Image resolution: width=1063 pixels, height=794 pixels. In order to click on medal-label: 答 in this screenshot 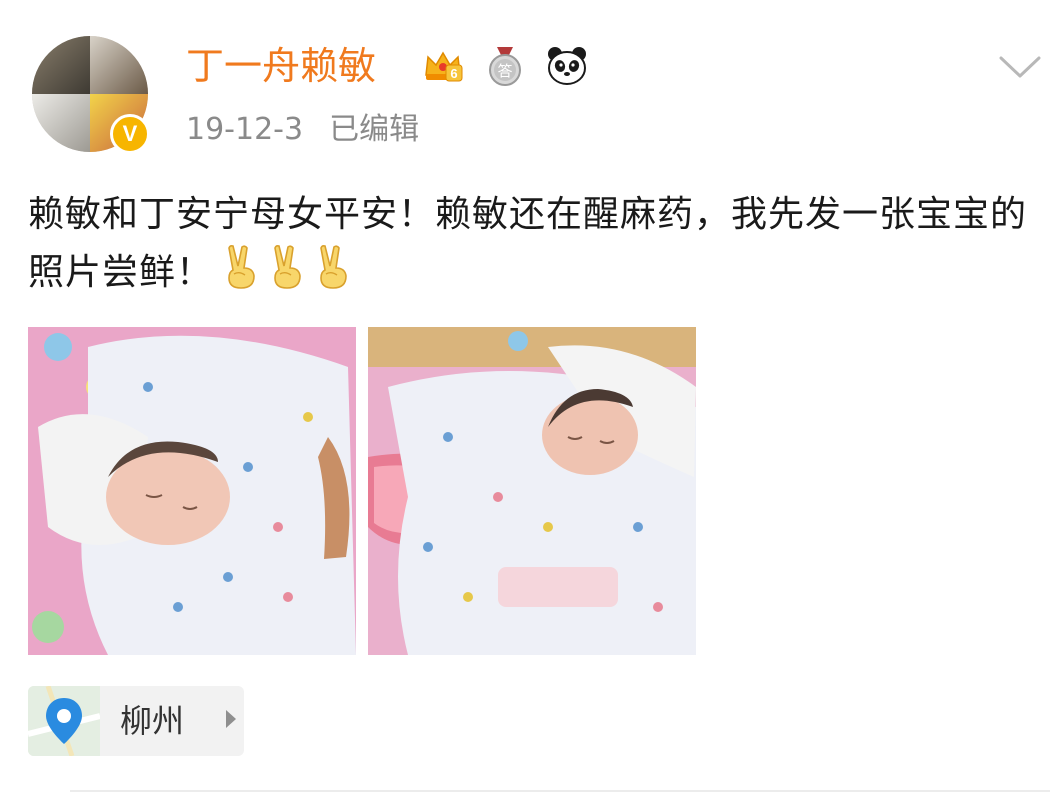, I will do `click(504, 71)`.